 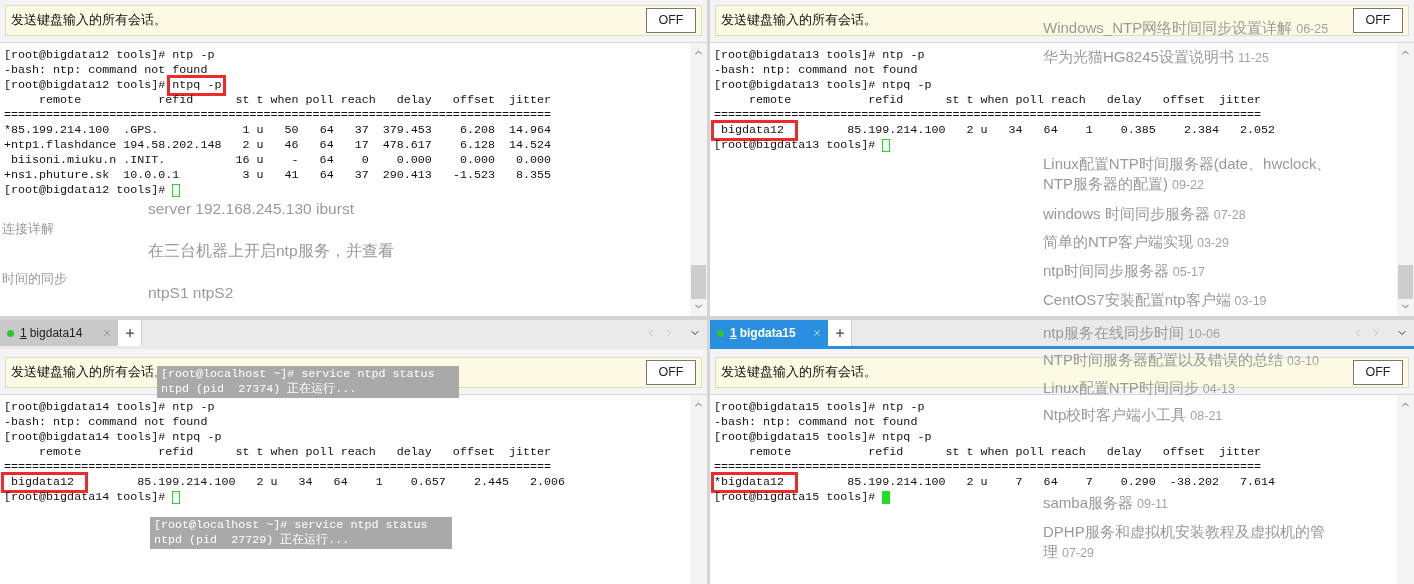 I want to click on related-article-link: windows 时间同步服务器 07-28, so click(x=1144, y=214).